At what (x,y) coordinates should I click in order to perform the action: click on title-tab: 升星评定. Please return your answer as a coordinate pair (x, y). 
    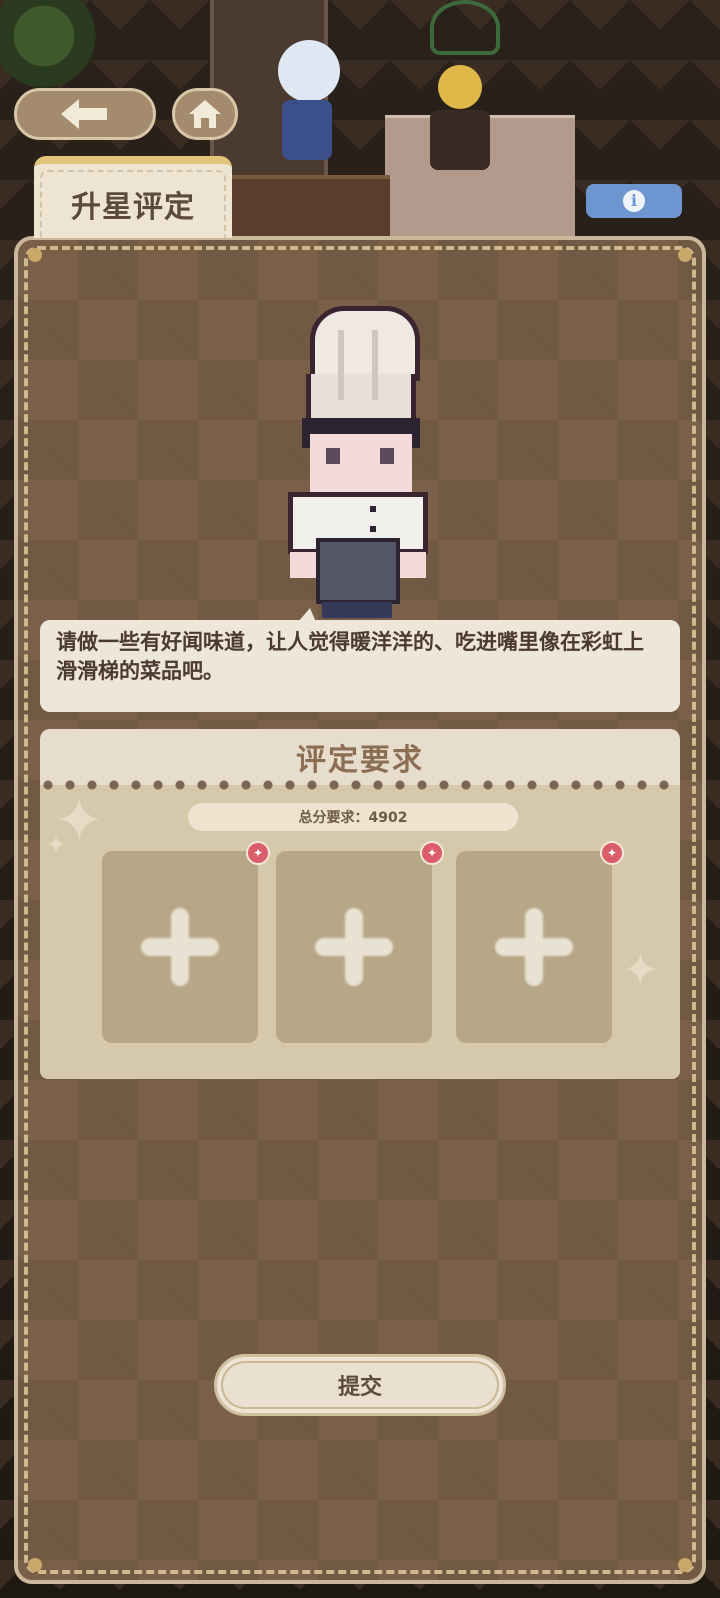
    Looking at the image, I should click on (133, 197).